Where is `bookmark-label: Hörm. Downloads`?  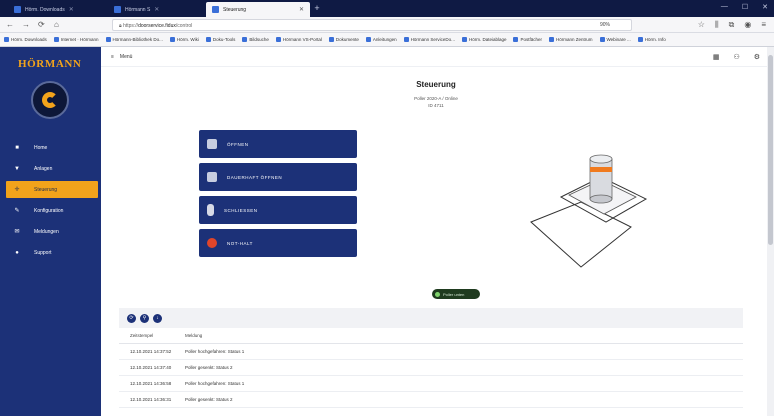
bookmark-label: Hörm. Downloads is located at coordinates (29, 39).